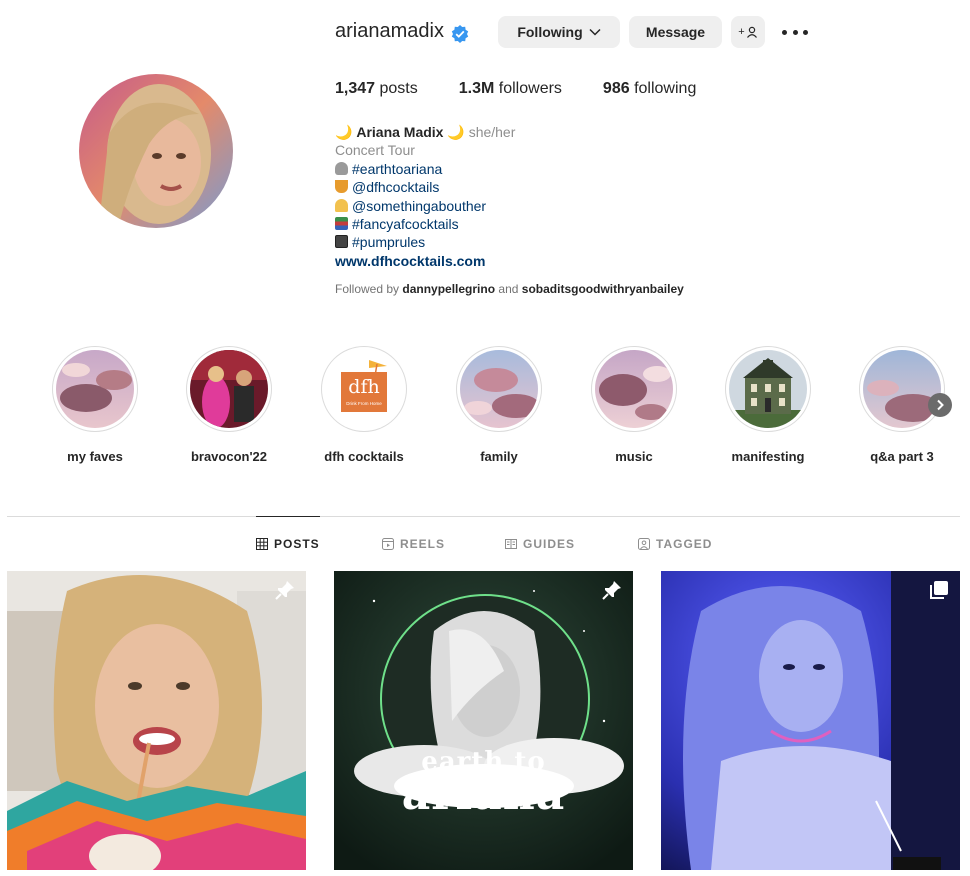  What do you see at coordinates (644, 544) in the screenshot?
I see `tagged-icon` at bounding box center [644, 544].